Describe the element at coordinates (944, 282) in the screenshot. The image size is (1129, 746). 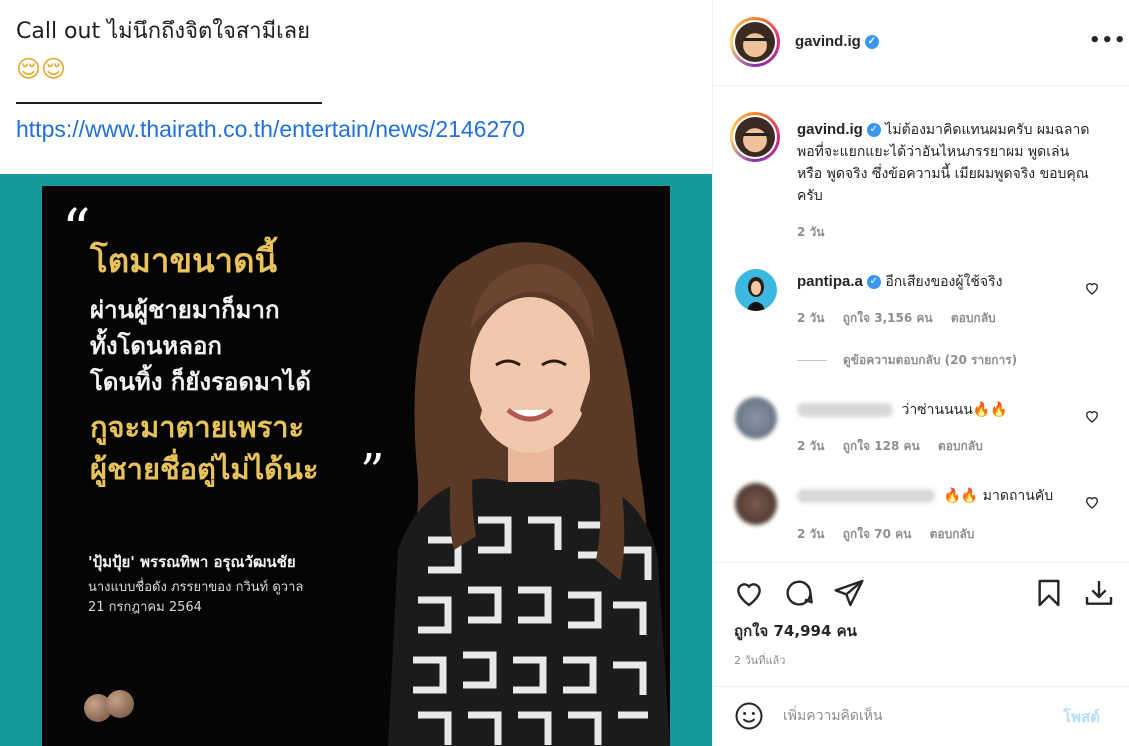
I see `comment-text: อีกเสียงของผู้ใช้จริง` at that location.